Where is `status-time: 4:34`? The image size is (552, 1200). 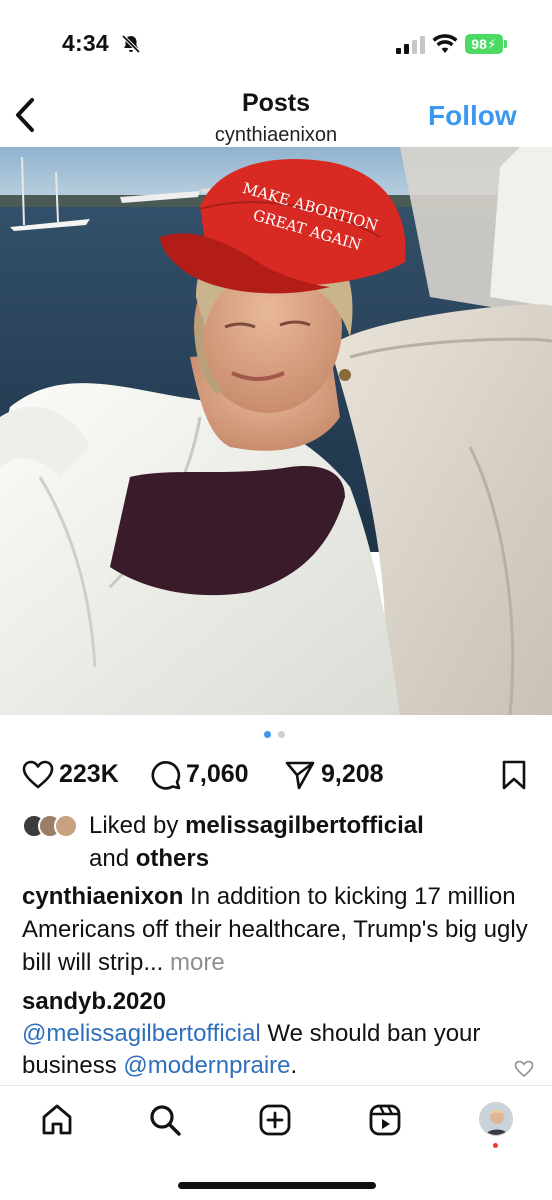 status-time: 4:34 is located at coordinates (85, 43).